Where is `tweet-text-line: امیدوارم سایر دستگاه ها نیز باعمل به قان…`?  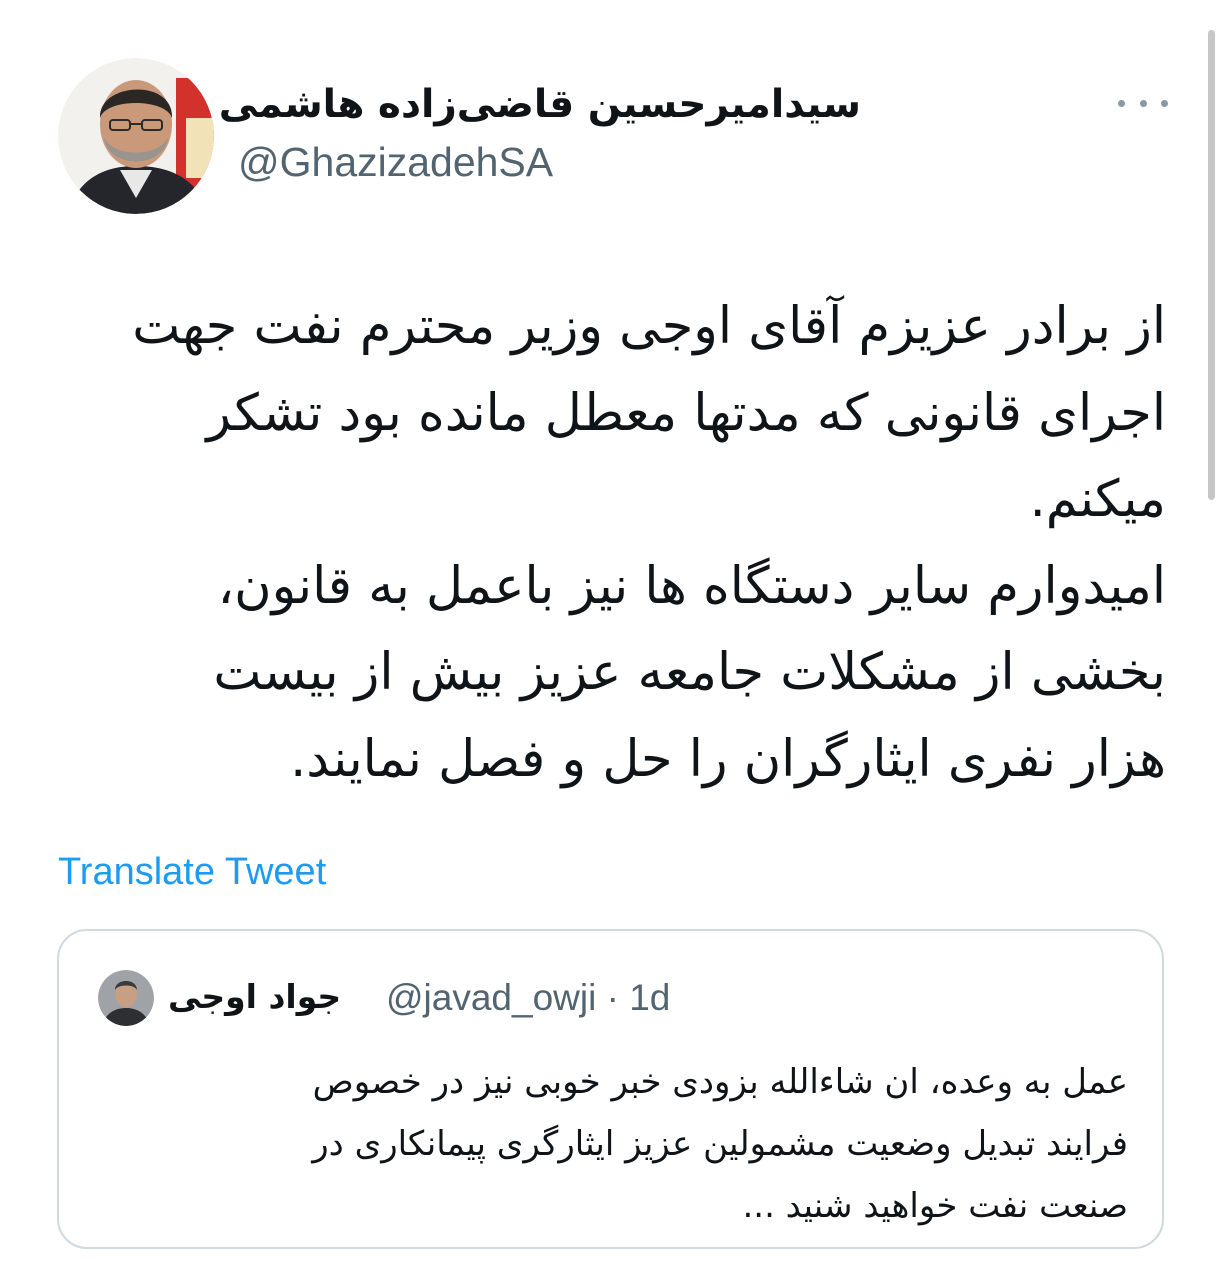
tweet-text-line: امیدوارم سایر دستگاه ها نیز باعمل به قان… is located at coordinates (691, 586).